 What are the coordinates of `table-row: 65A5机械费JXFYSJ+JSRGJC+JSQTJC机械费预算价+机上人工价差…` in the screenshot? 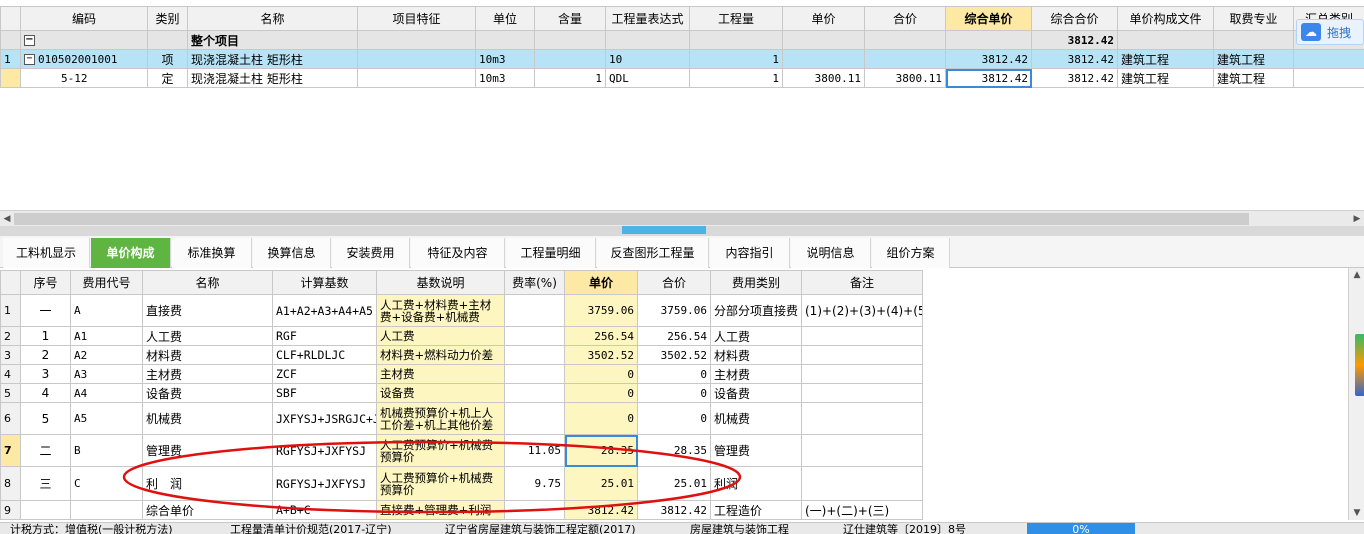 It's located at (461, 418).